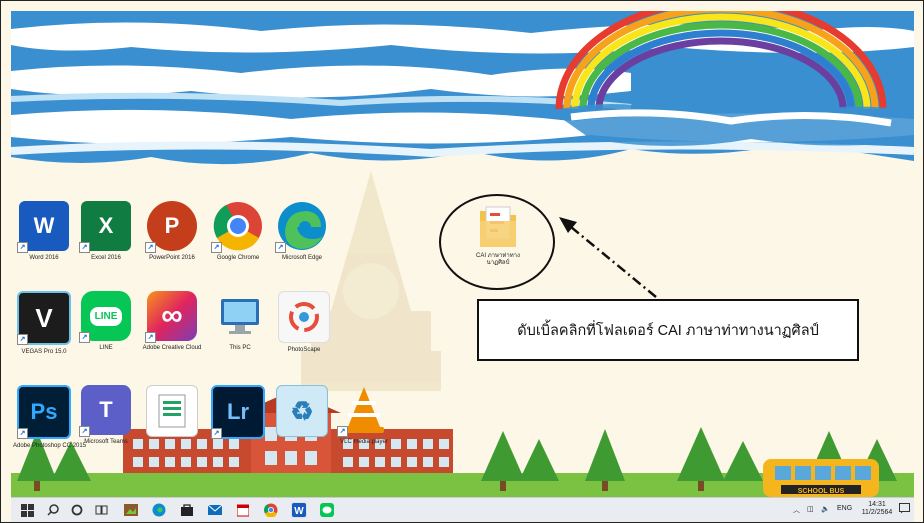  I want to click on desktop-icon-word: W ↗ Word 2016, so click(44, 231).